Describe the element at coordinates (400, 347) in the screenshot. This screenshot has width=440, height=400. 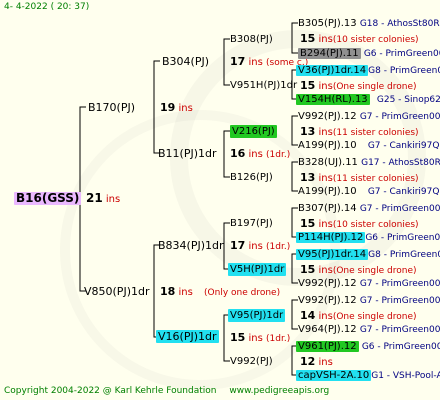
I see `gen4-line-14: G6 - PrimGreen00` at that location.